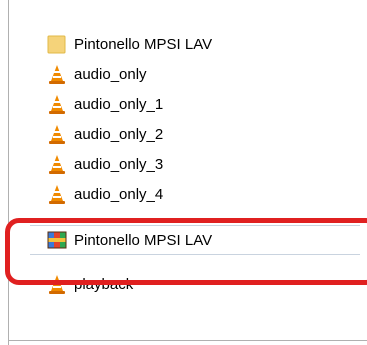  What do you see at coordinates (57, 240) in the screenshot?
I see `archive-icon` at bounding box center [57, 240].